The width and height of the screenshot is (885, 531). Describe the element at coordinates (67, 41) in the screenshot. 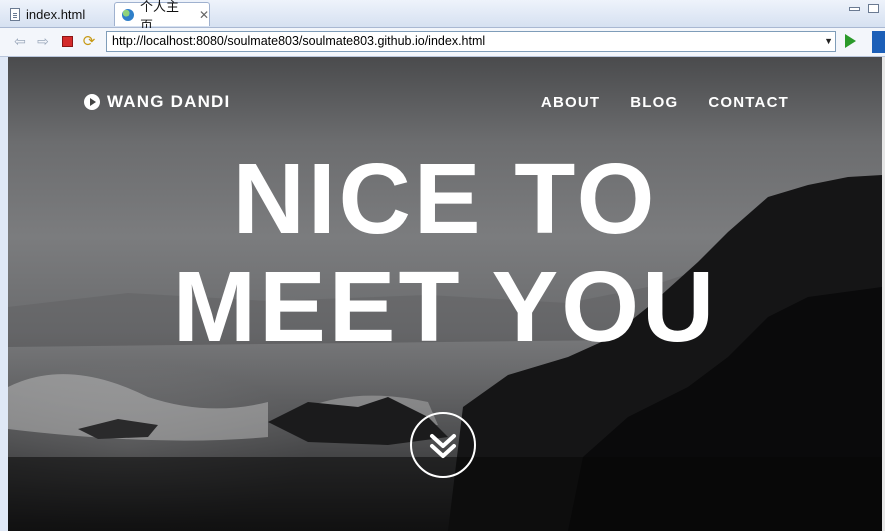

I see `stop-icon` at that location.